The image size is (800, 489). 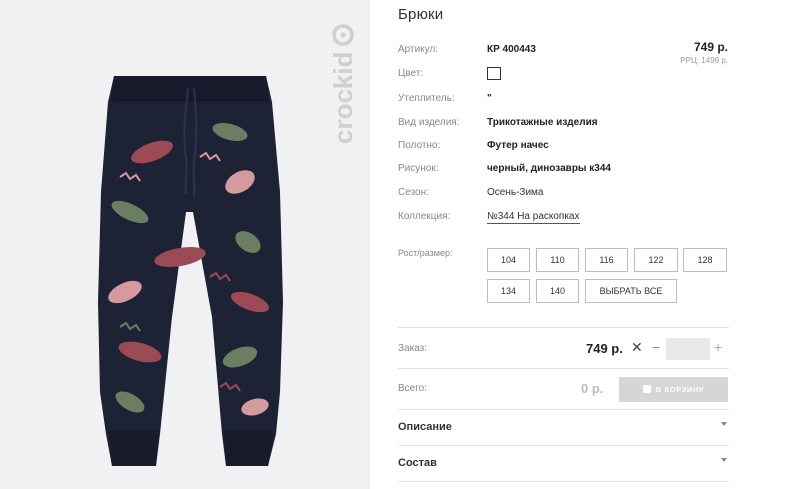 What do you see at coordinates (489, 98) in the screenshot?
I see `attr-value: "` at bounding box center [489, 98].